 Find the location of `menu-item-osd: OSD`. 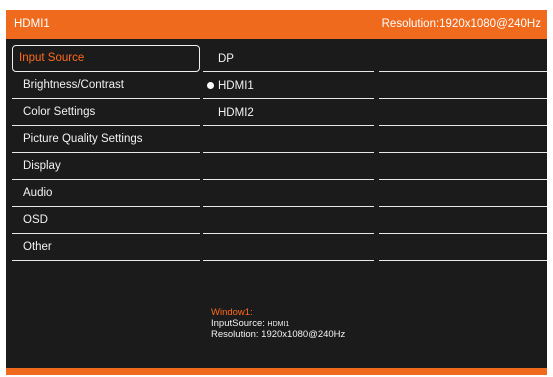

menu-item-osd: OSD is located at coordinates (106, 220).